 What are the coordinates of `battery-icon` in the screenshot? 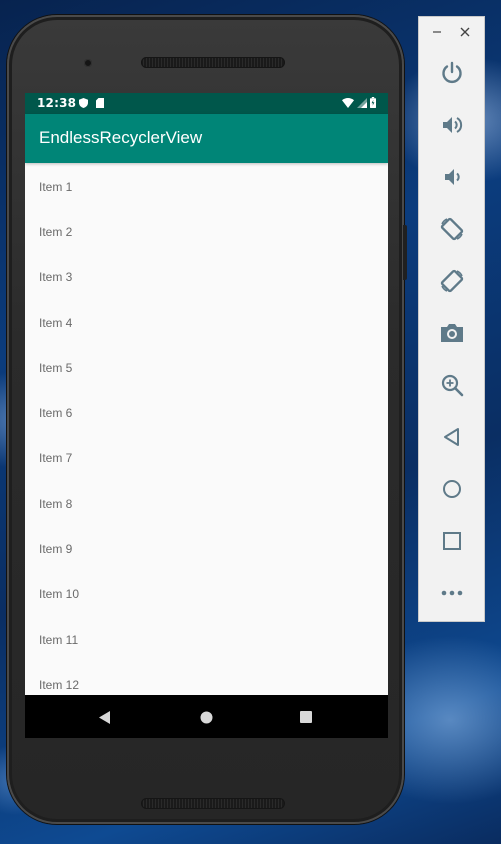 It's located at (373, 104).